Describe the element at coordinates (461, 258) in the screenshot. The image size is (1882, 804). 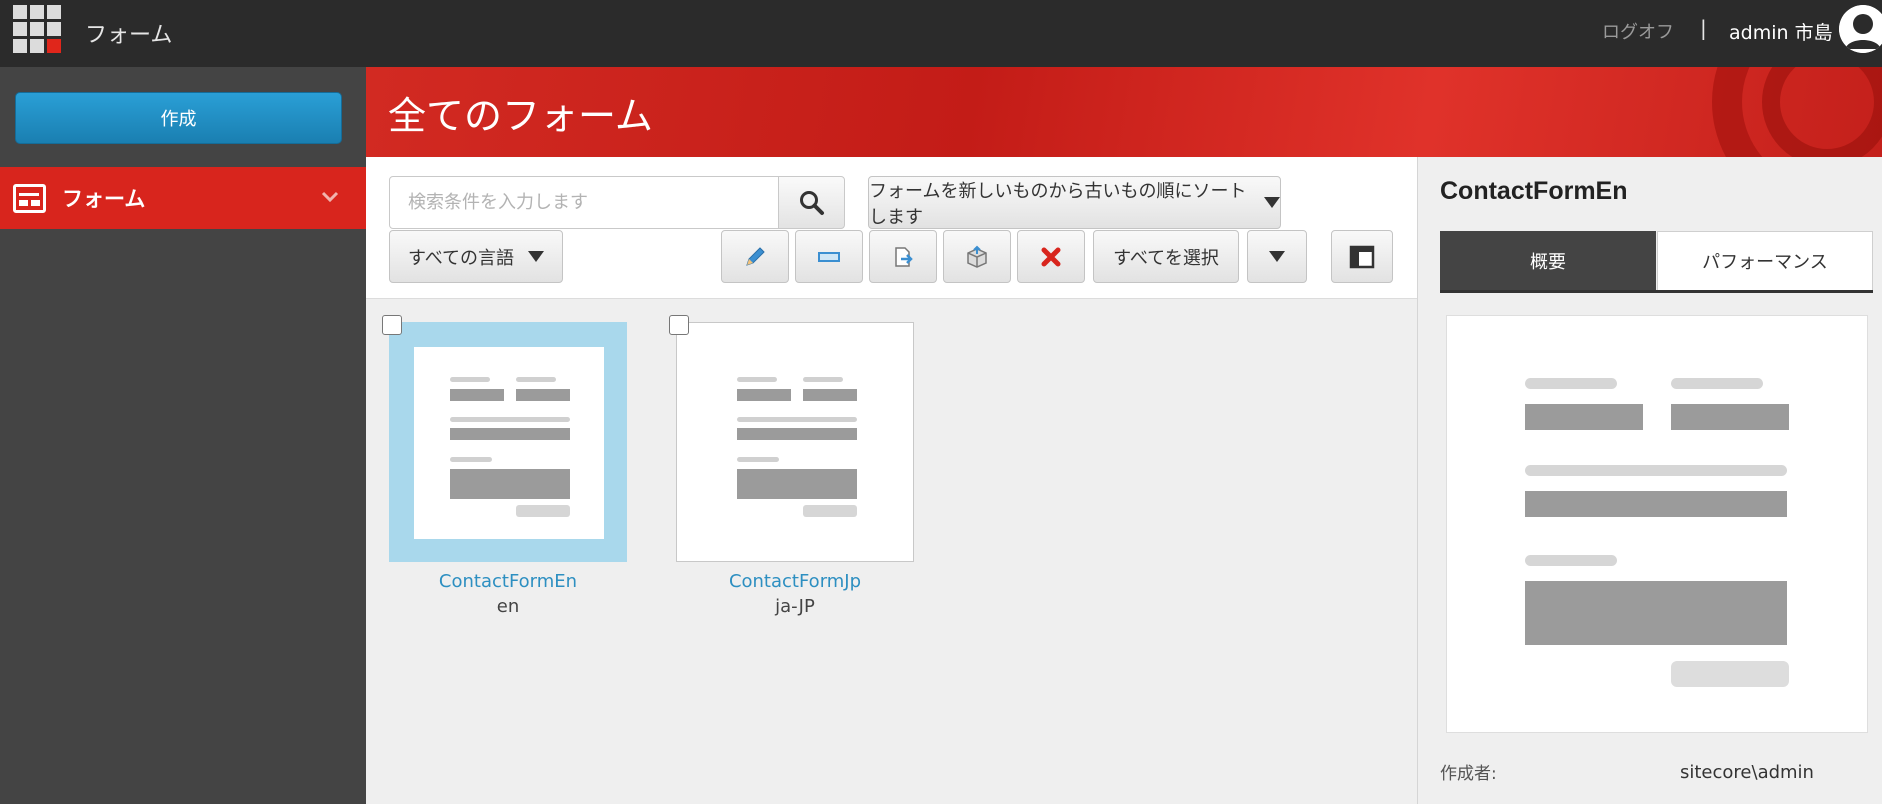
I see `language-label: すべての言語` at that location.